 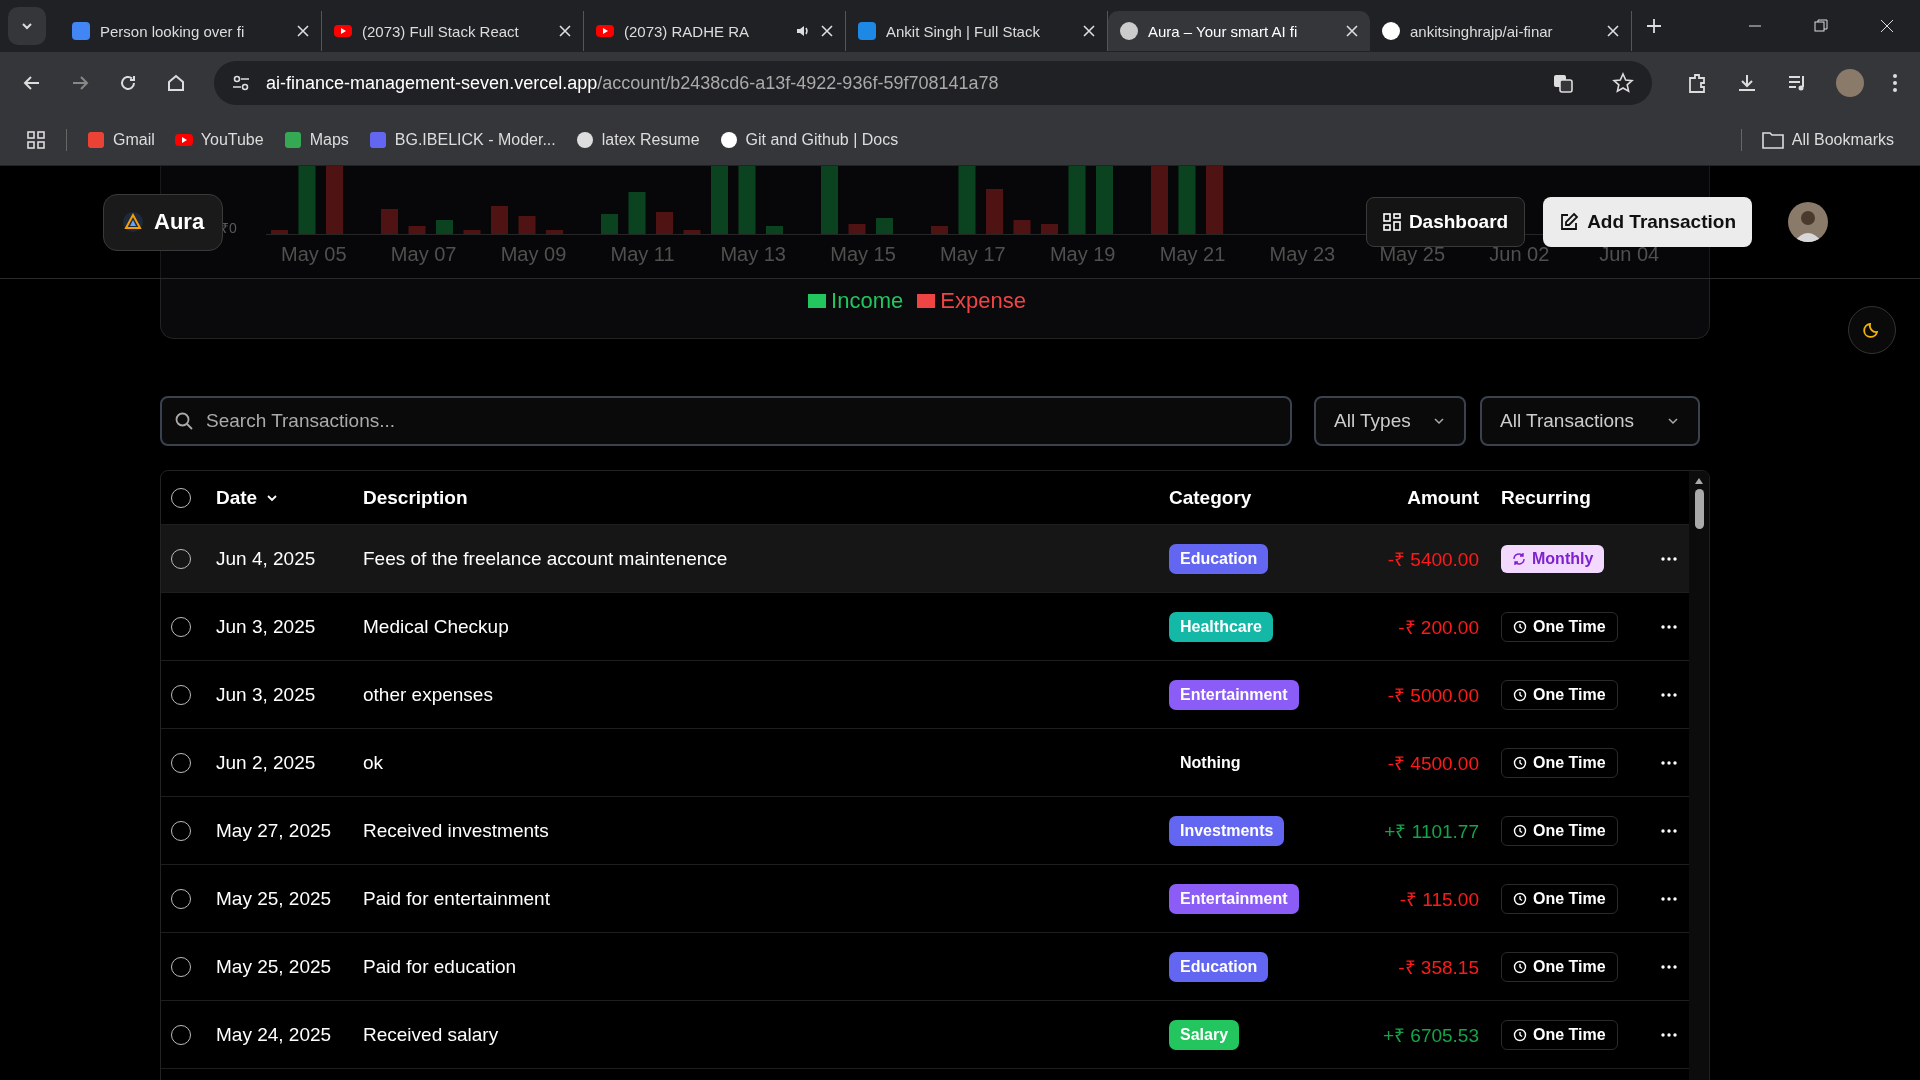 I want to click on scrollbar-thumb, so click(x=1699, y=509).